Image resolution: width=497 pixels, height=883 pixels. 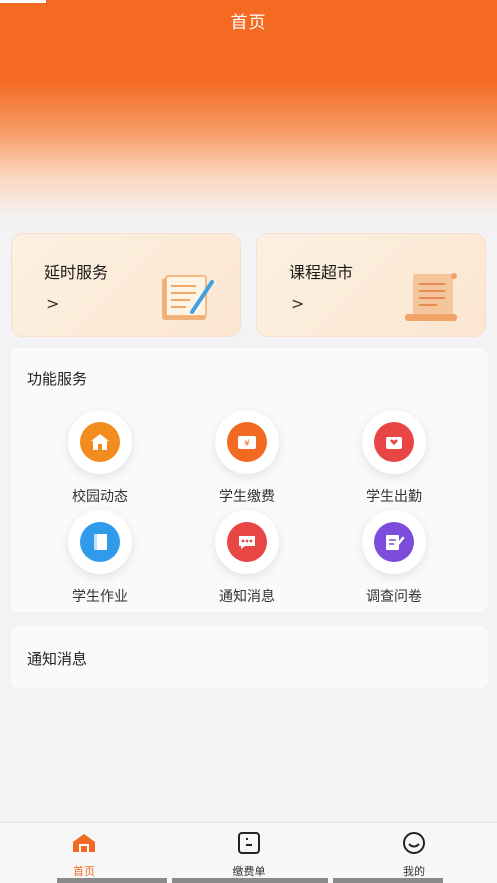 I want to click on section-title: 功能服务, so click(x=57, y=379).